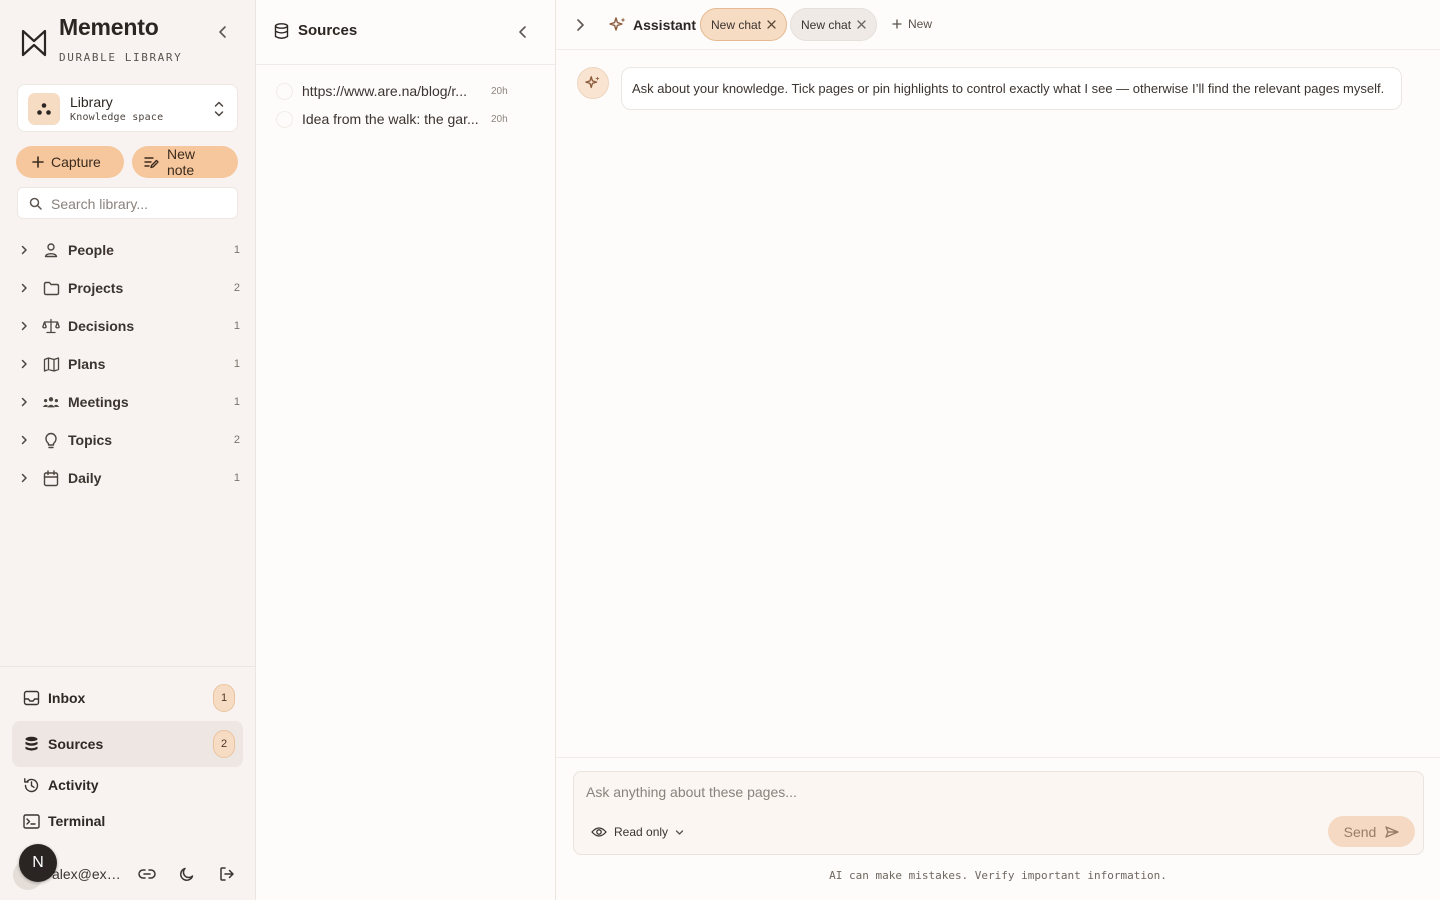  What do you see at coordinates (236, 440) in the screenshot?
I see `category-count: 2` at bounding box center [236, 440].